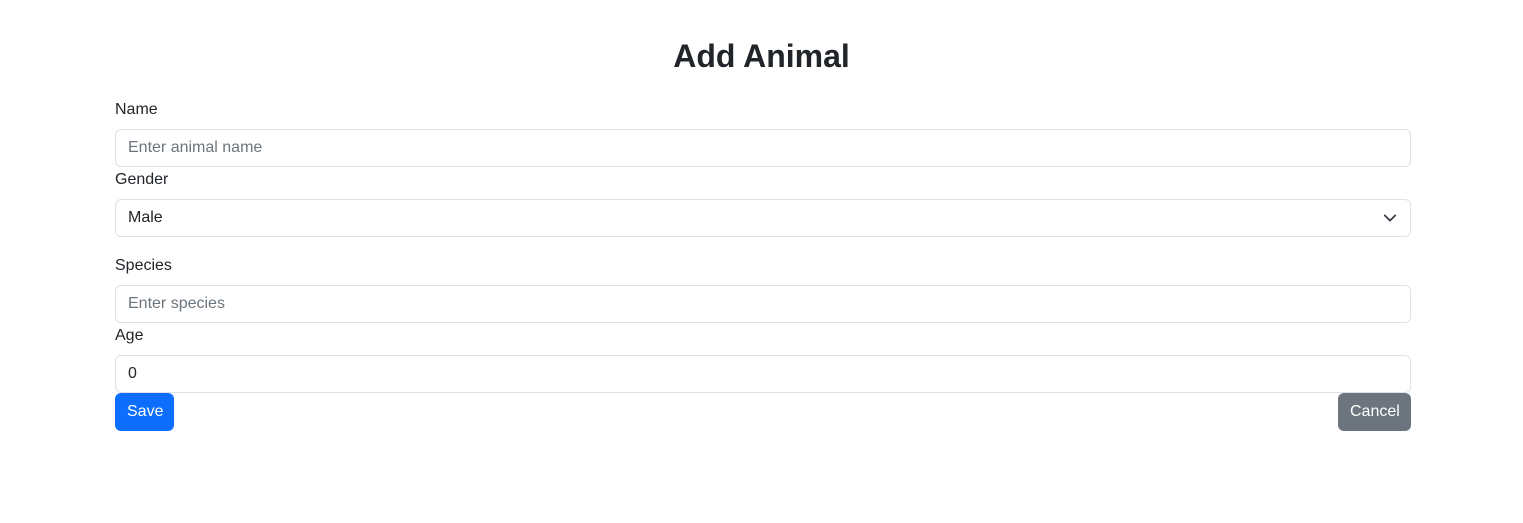 Image resolution: width=1523 pixels, height=523 pixels. I want to click on name-label: Name, so click(136, 109).